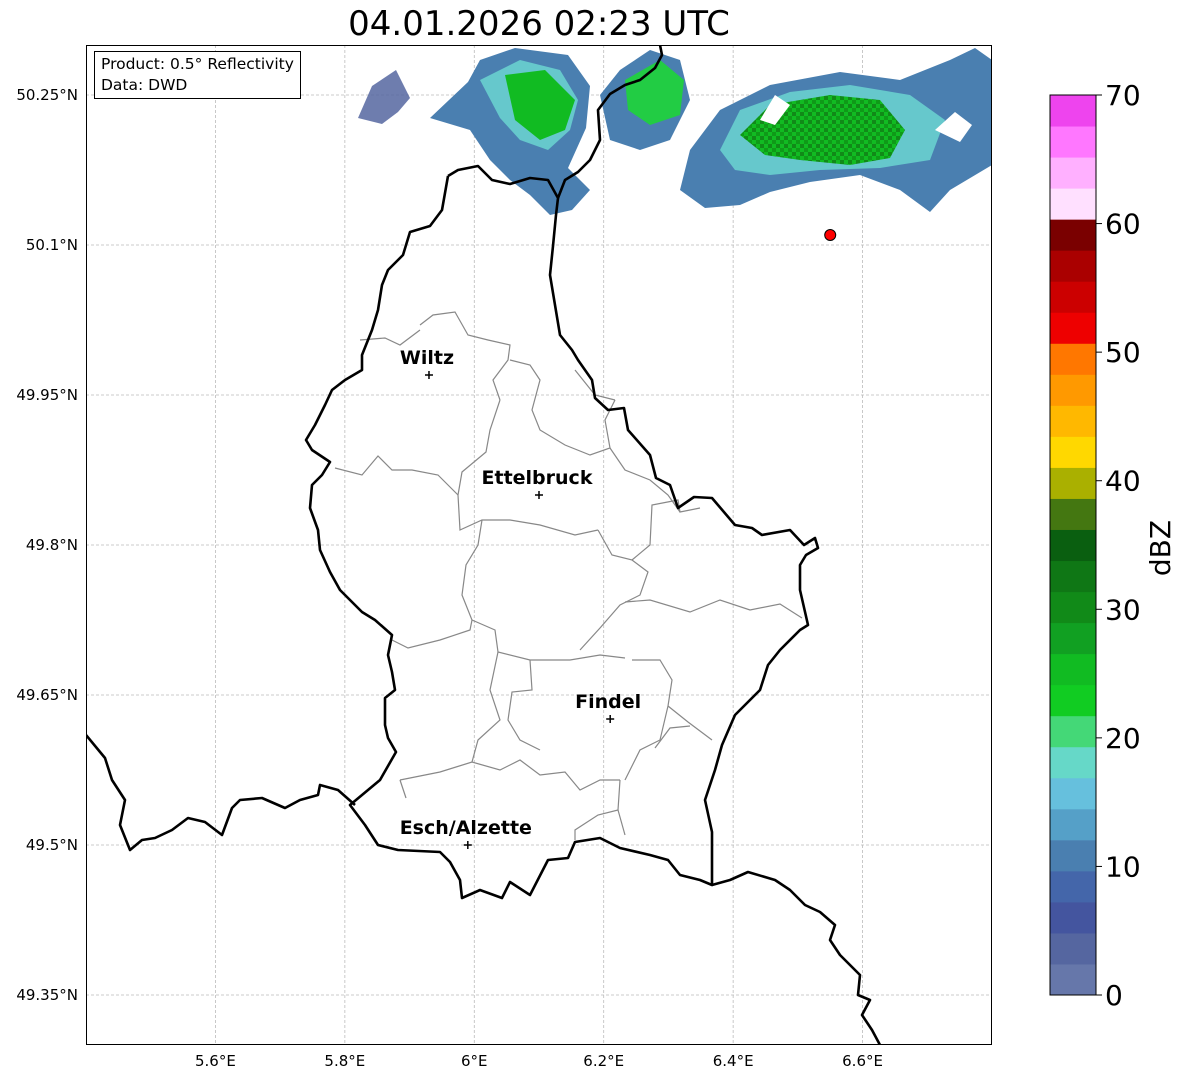 This screenshot has height=1081, width=1184. What do you see at coordinates (47, 95) in the screenshot?
I see `lat-tick-label: 50.25°N` at bounding box center [47, 95].